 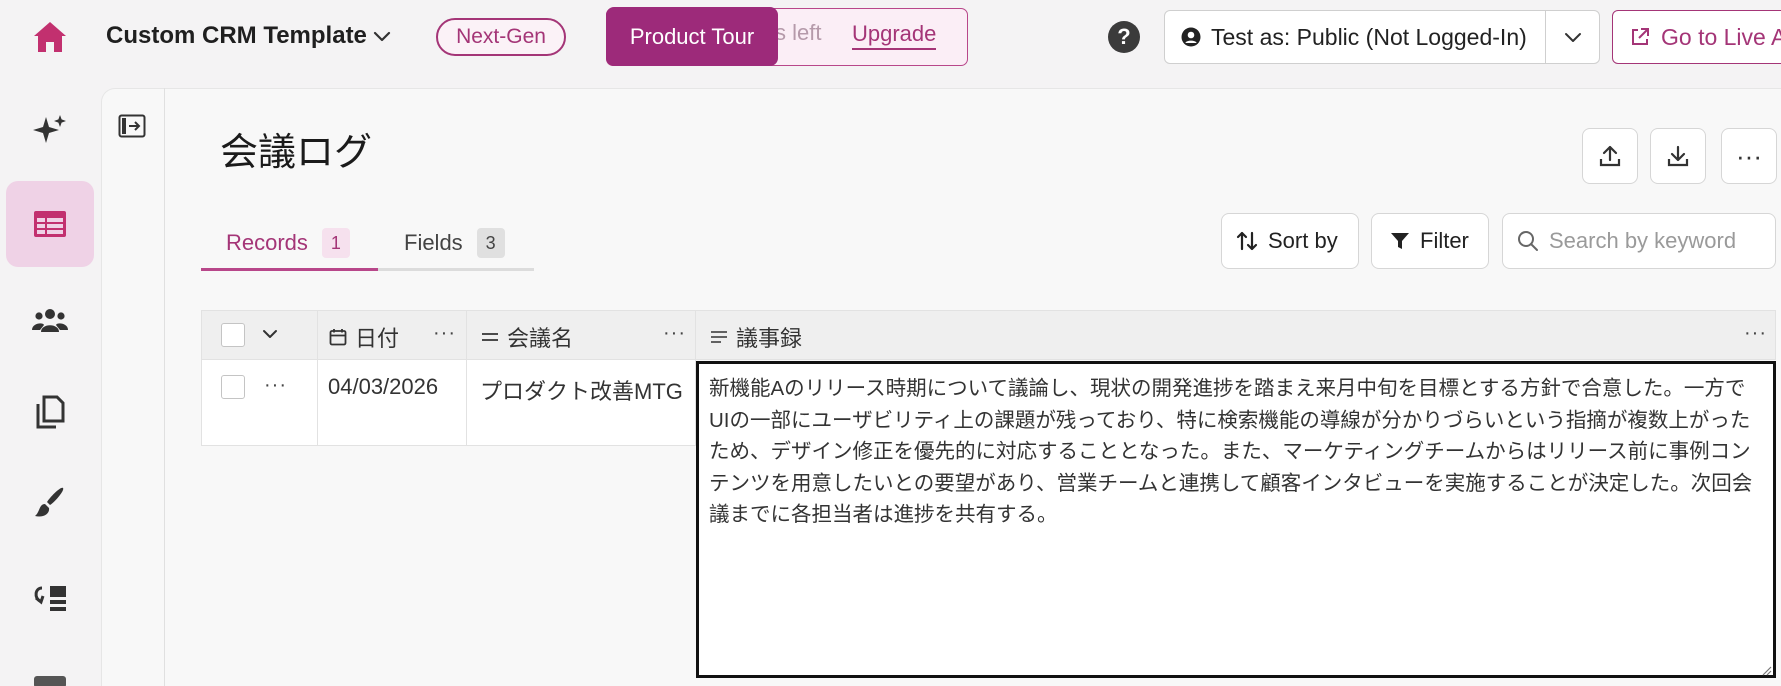 I want to click on tab-active-indicator, so click(x=289, y=269).